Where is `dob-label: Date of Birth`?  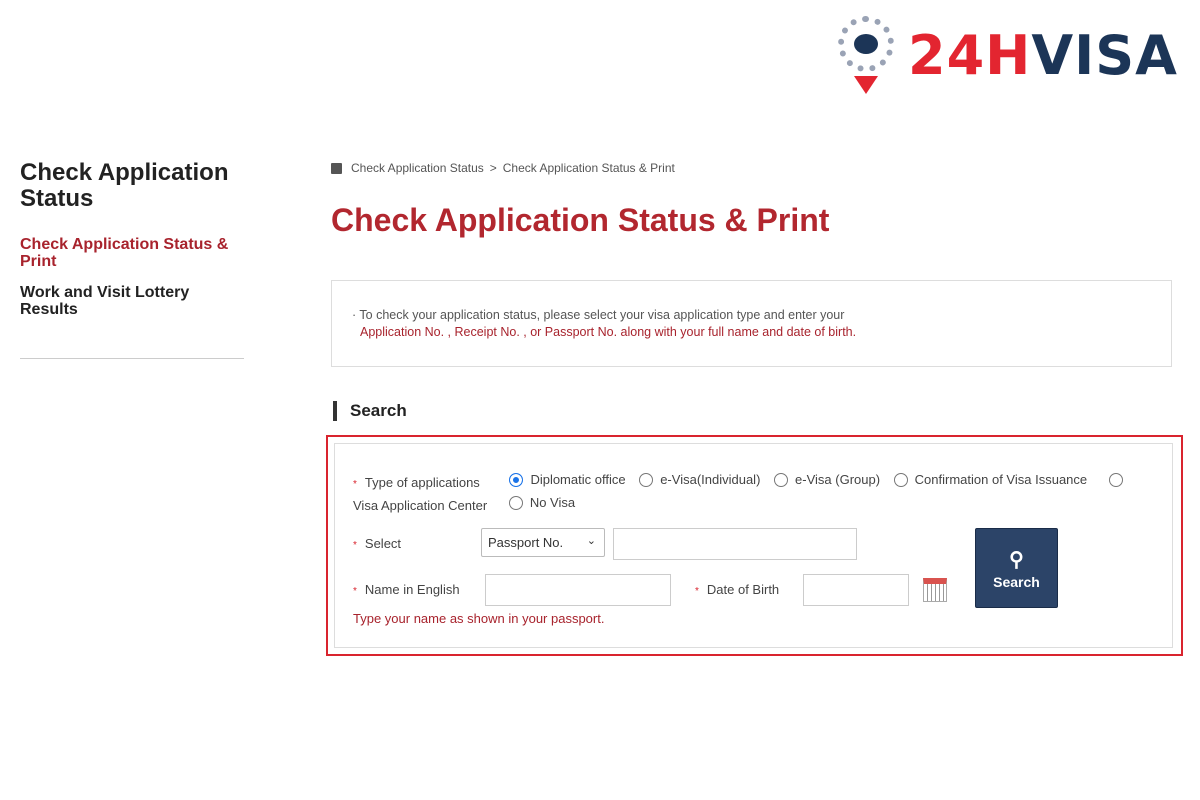
dob-label: Date of Birth is located at coordinates (743, 589).